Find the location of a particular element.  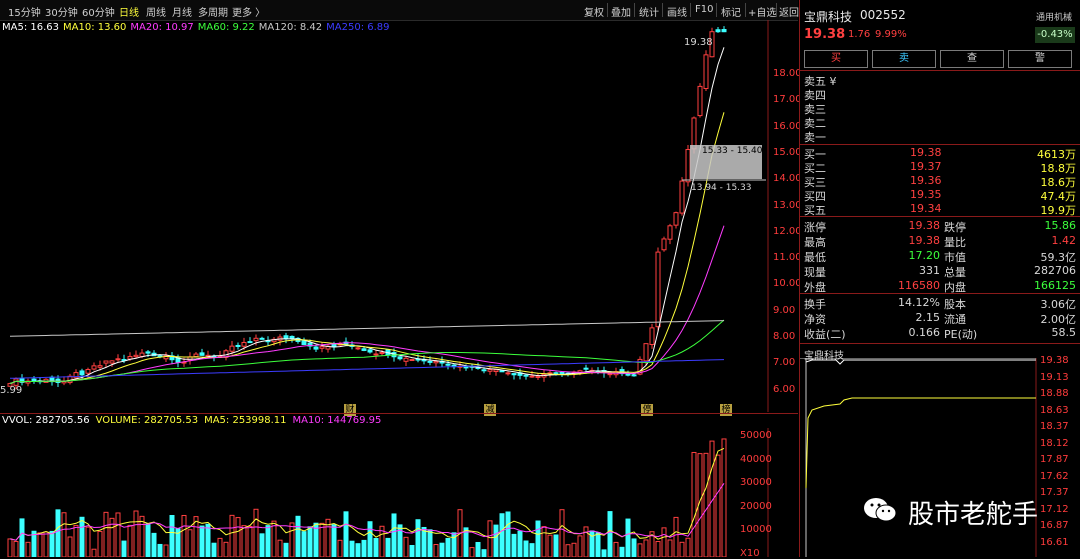

period-weekly: 周线 is located at coordinates (156, 11).